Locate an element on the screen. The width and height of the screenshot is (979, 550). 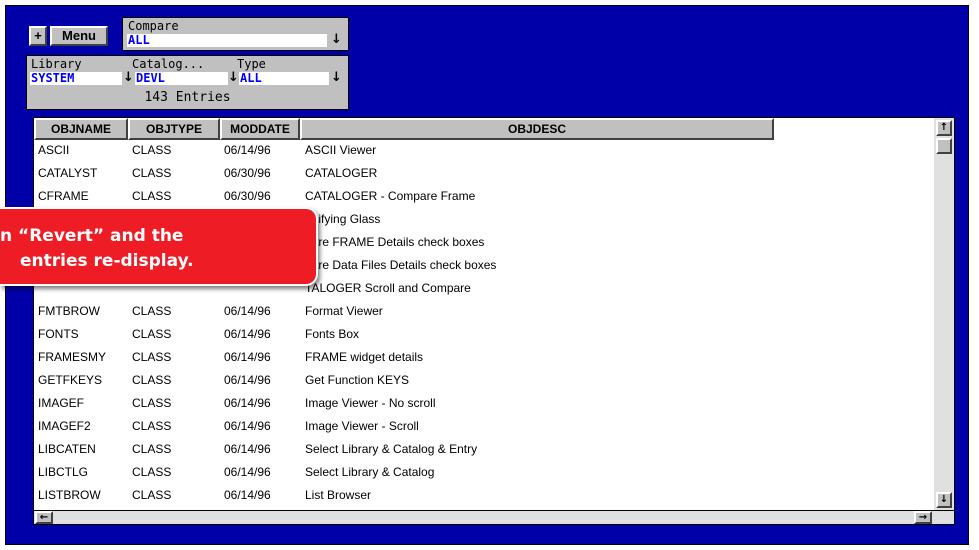
table-cell-desc: Select Library & Catalog & Entry is located at coordinates (391, 449).